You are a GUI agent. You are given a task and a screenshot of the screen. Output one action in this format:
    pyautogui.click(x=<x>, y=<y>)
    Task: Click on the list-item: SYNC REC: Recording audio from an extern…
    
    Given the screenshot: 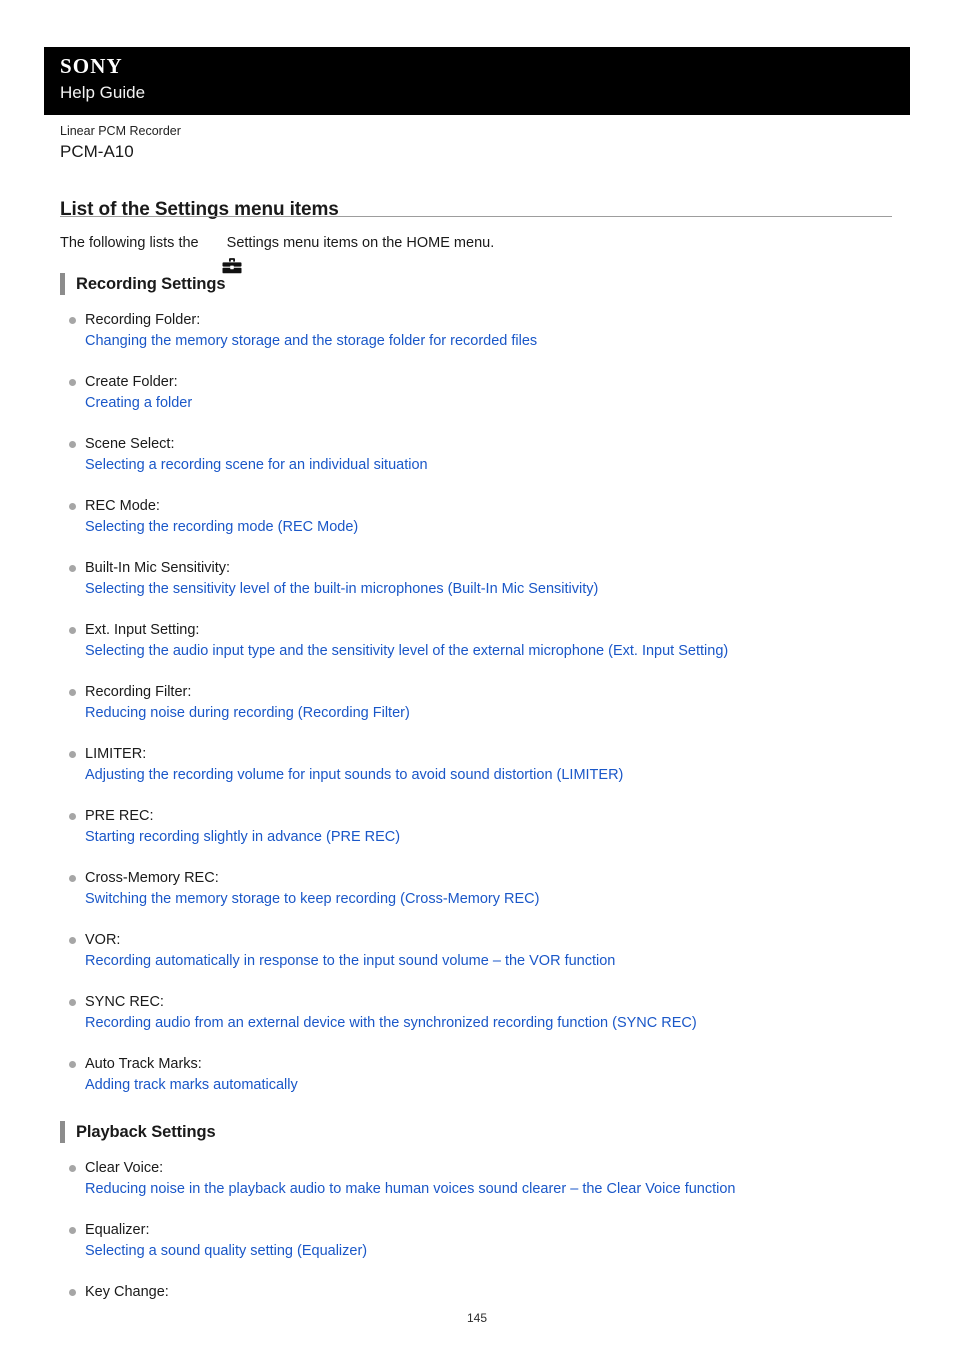 What is the action you would take?
    pyautogui.click(x=480, y=1012)
    